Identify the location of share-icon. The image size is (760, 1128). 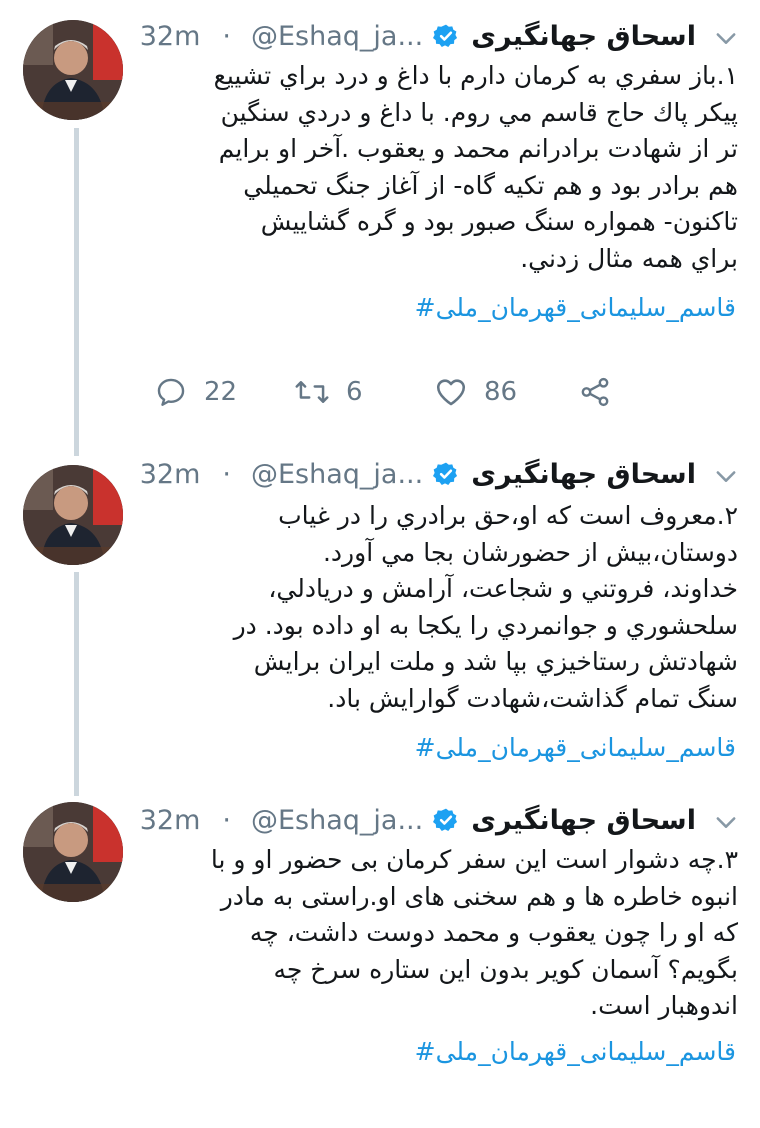
(595, 392).